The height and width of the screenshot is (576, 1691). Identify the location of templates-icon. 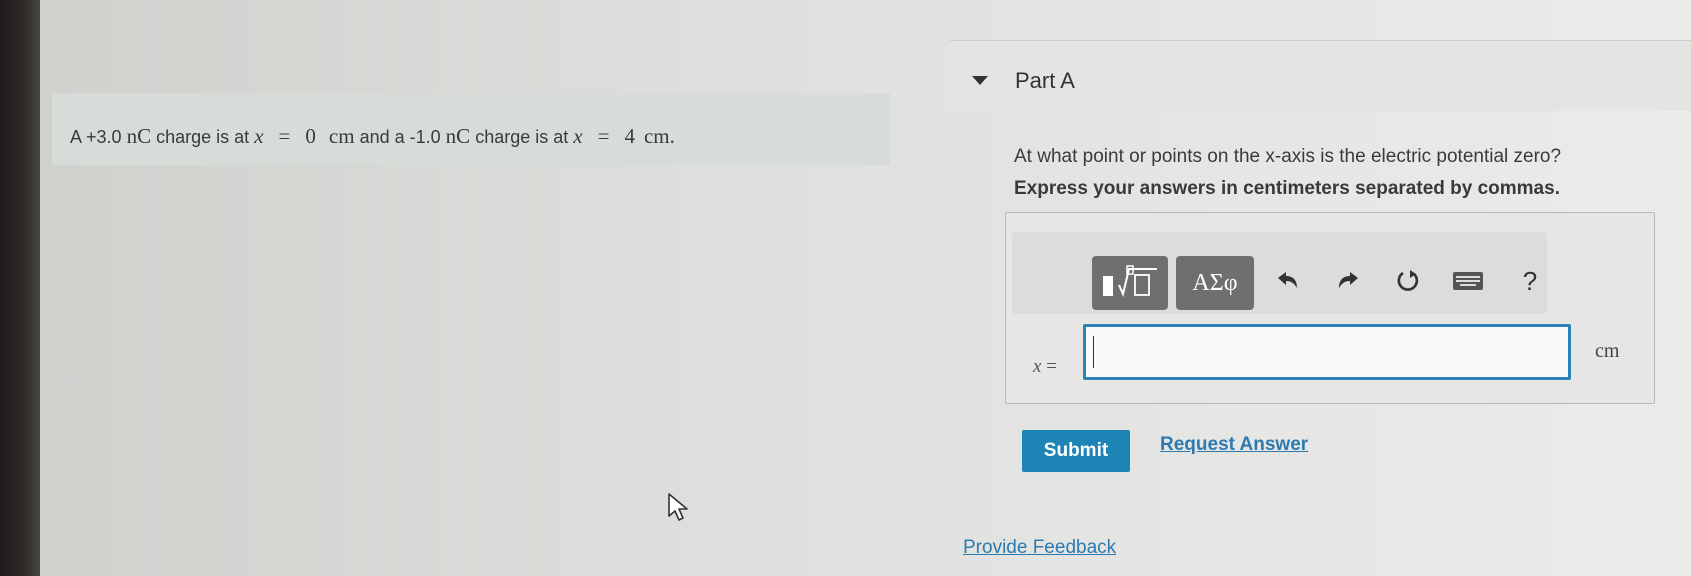
(1130, 281).